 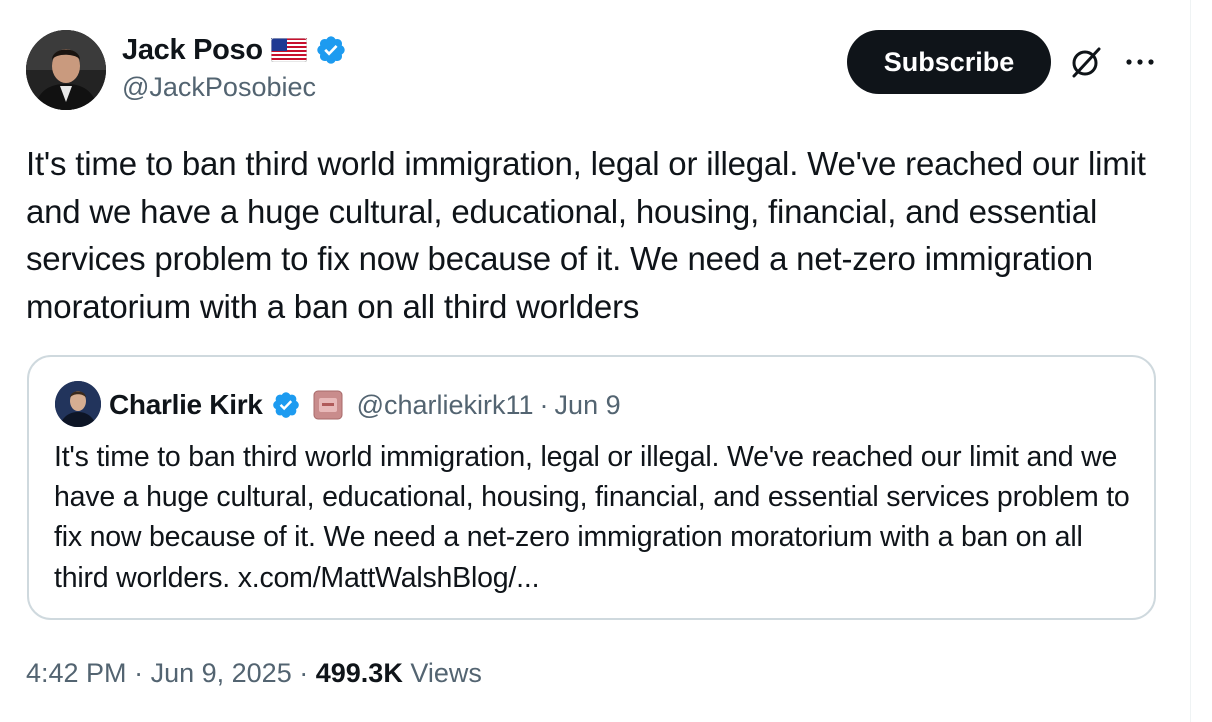 I want to click on subscribe-button: Subscribe, so click(x=949, y=62).